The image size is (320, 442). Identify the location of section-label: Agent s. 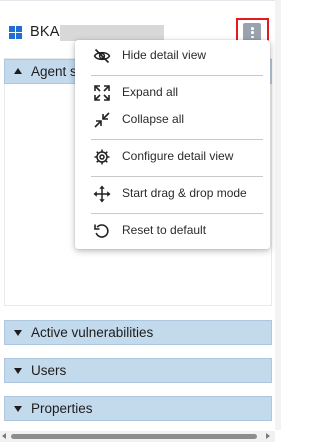
(54, 71).